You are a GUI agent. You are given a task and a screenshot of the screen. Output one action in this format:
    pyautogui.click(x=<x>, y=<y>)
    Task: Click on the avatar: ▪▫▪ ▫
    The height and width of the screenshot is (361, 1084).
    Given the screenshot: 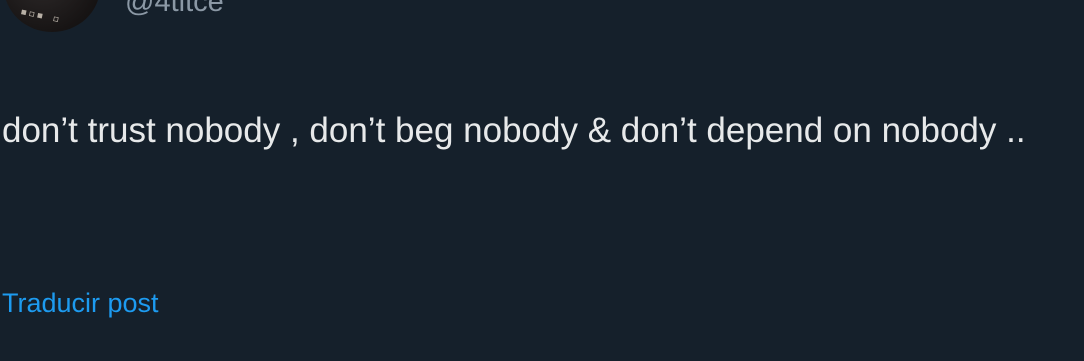 What is the action you would take?
    pyautogui.click(x=52, y=16)
    